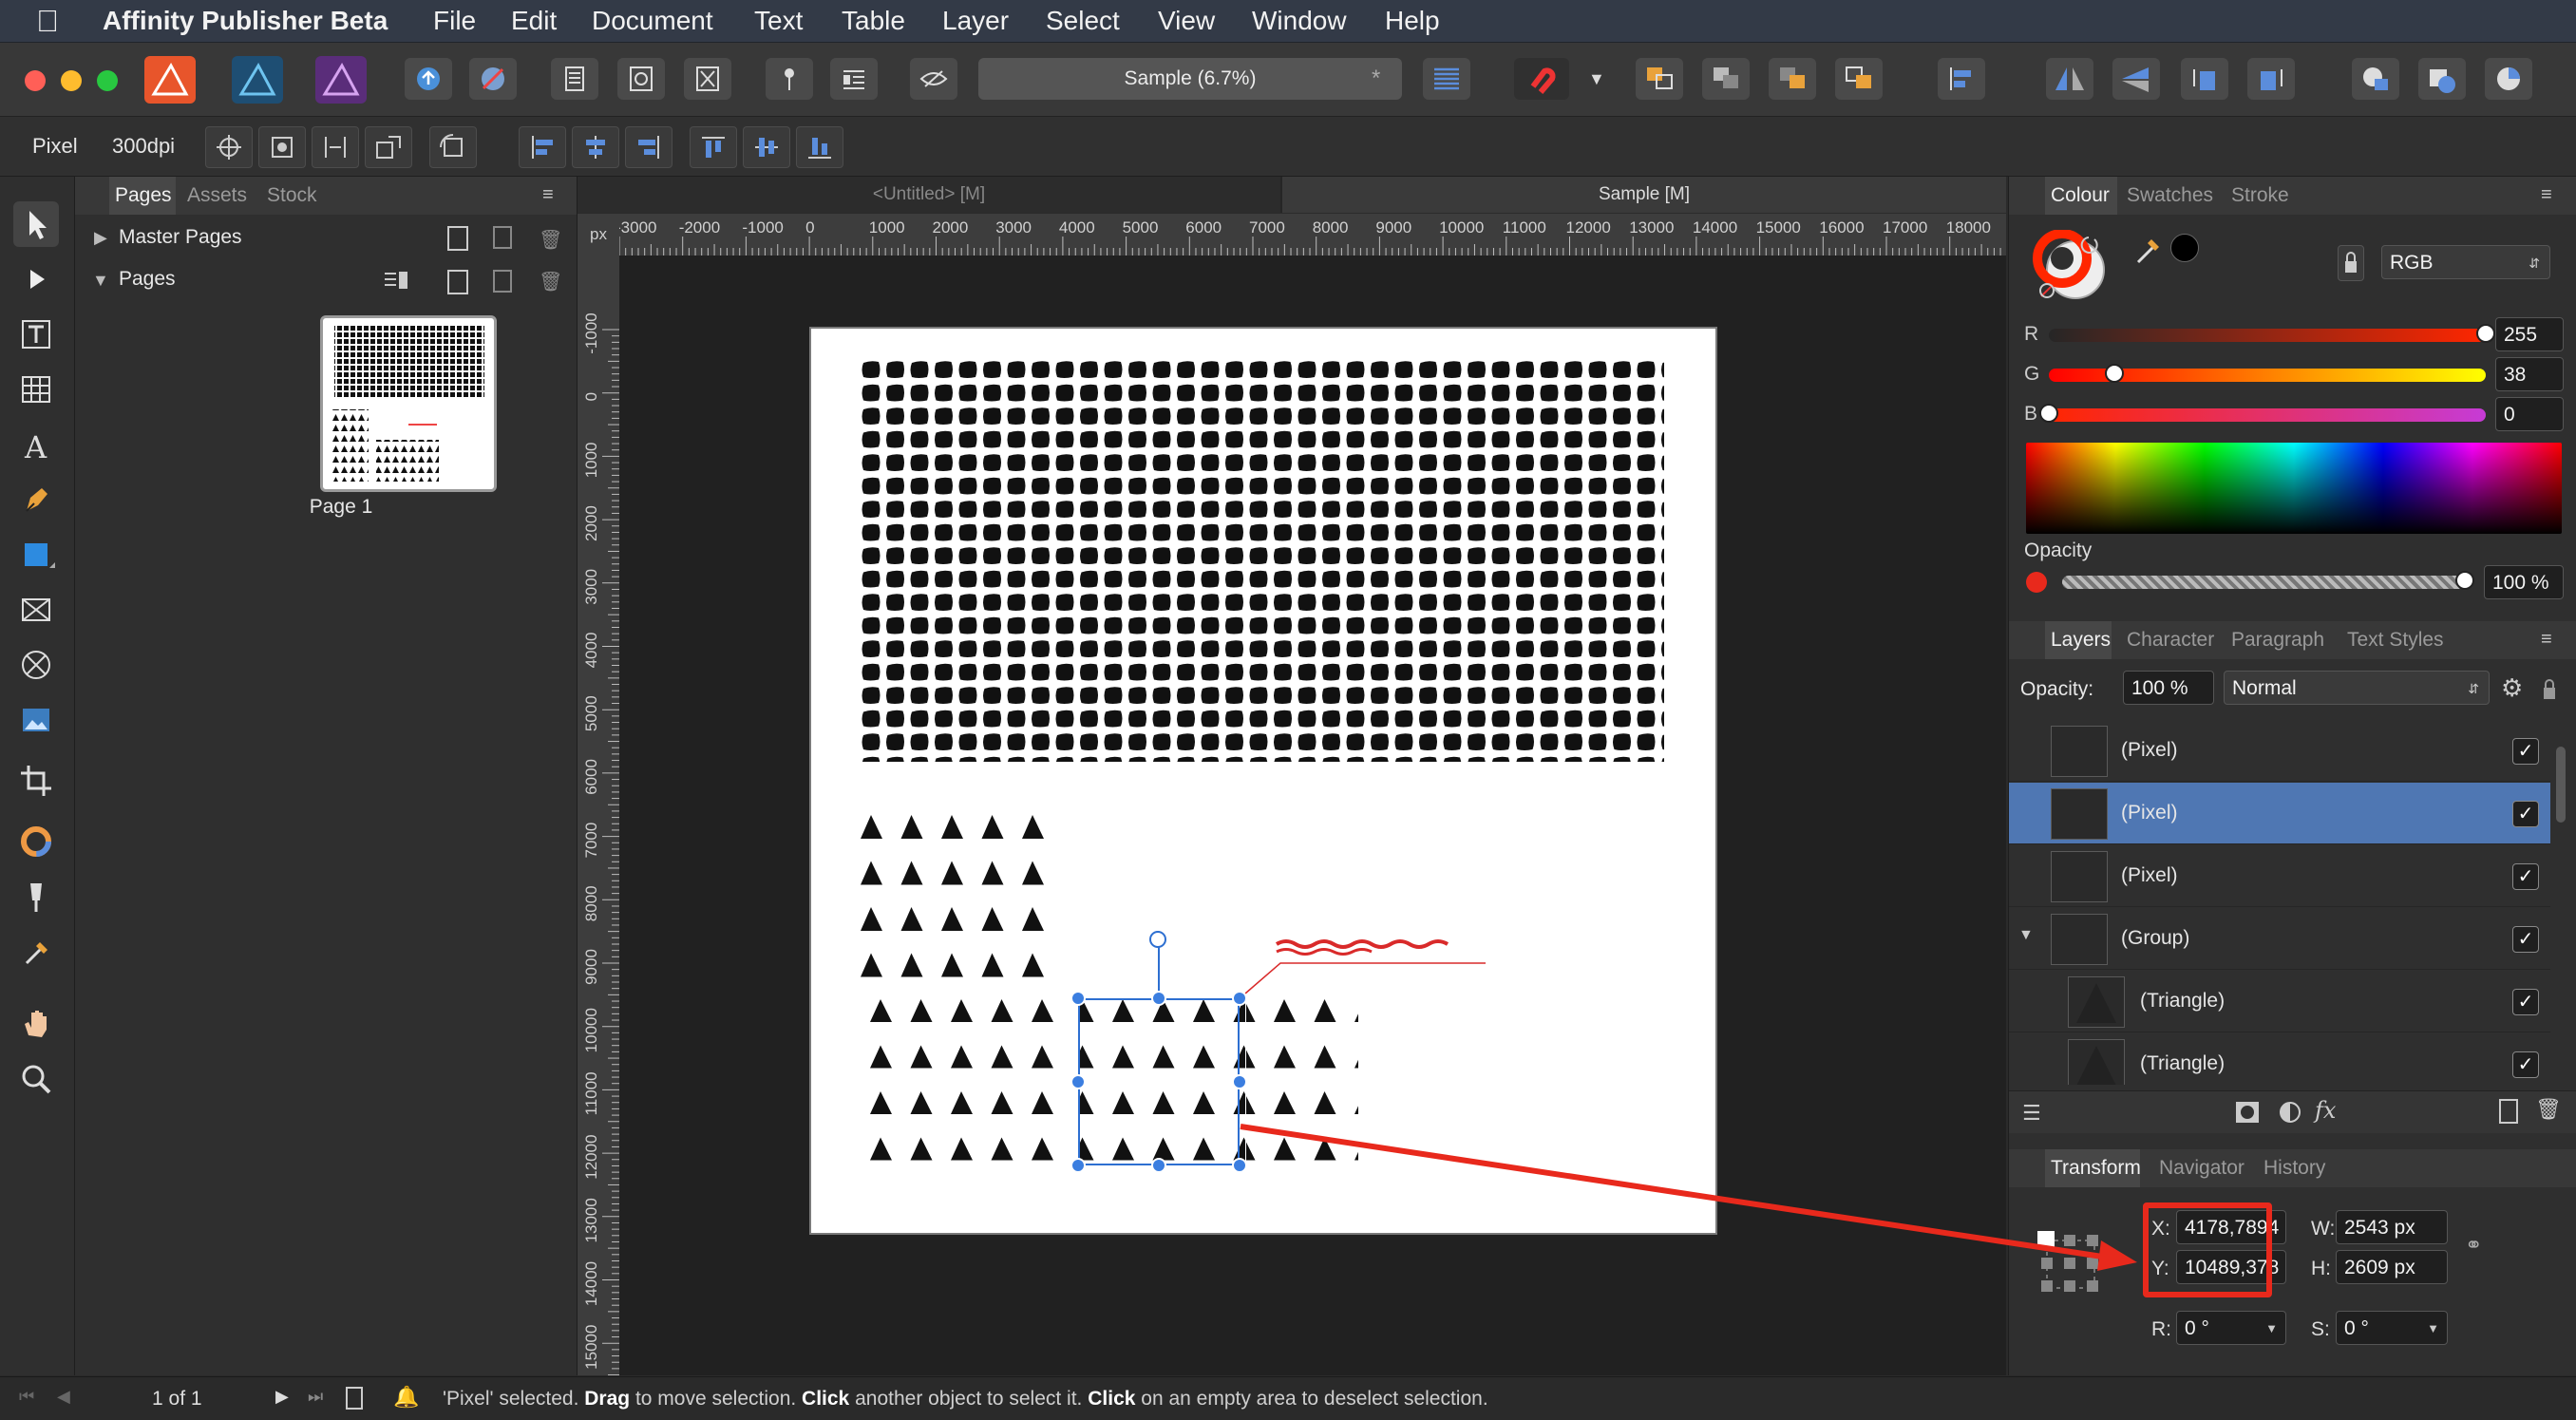  What do you see at coordinates (170, 80) in the screenshot?
I see `publisher-persona-icon` at bounding box center [170, 80].